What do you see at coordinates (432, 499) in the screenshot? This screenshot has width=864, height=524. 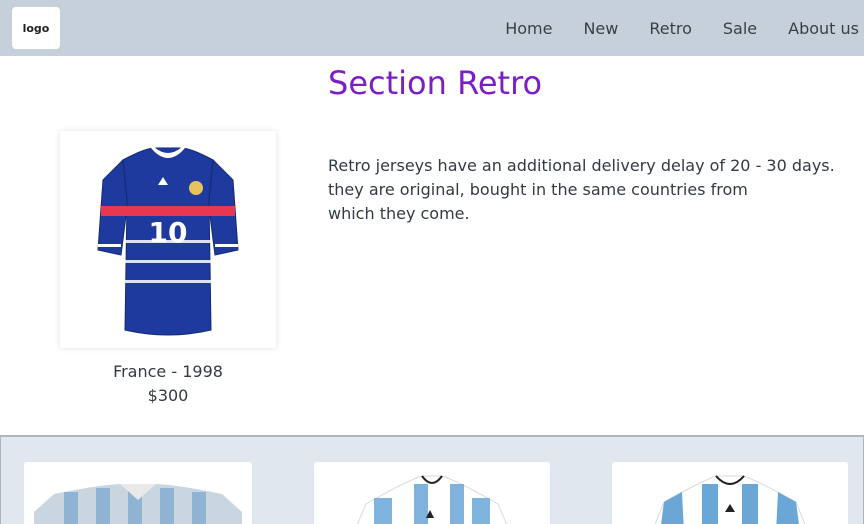 I see `argentina-jersey-adidas-image` at bounding box center [432, 499].